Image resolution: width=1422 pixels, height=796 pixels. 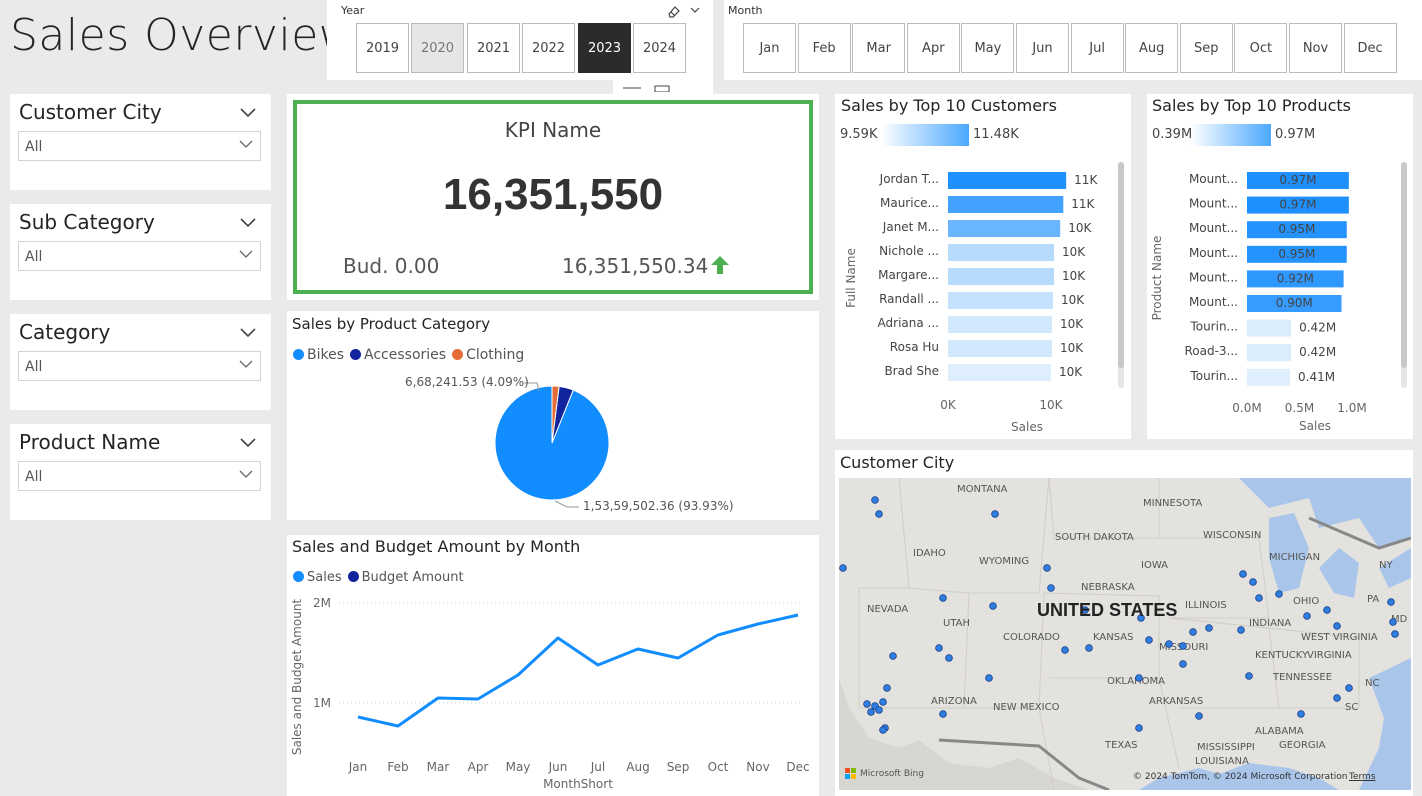 I want to click on focus-mode-icon, so click(x=662, y=87).